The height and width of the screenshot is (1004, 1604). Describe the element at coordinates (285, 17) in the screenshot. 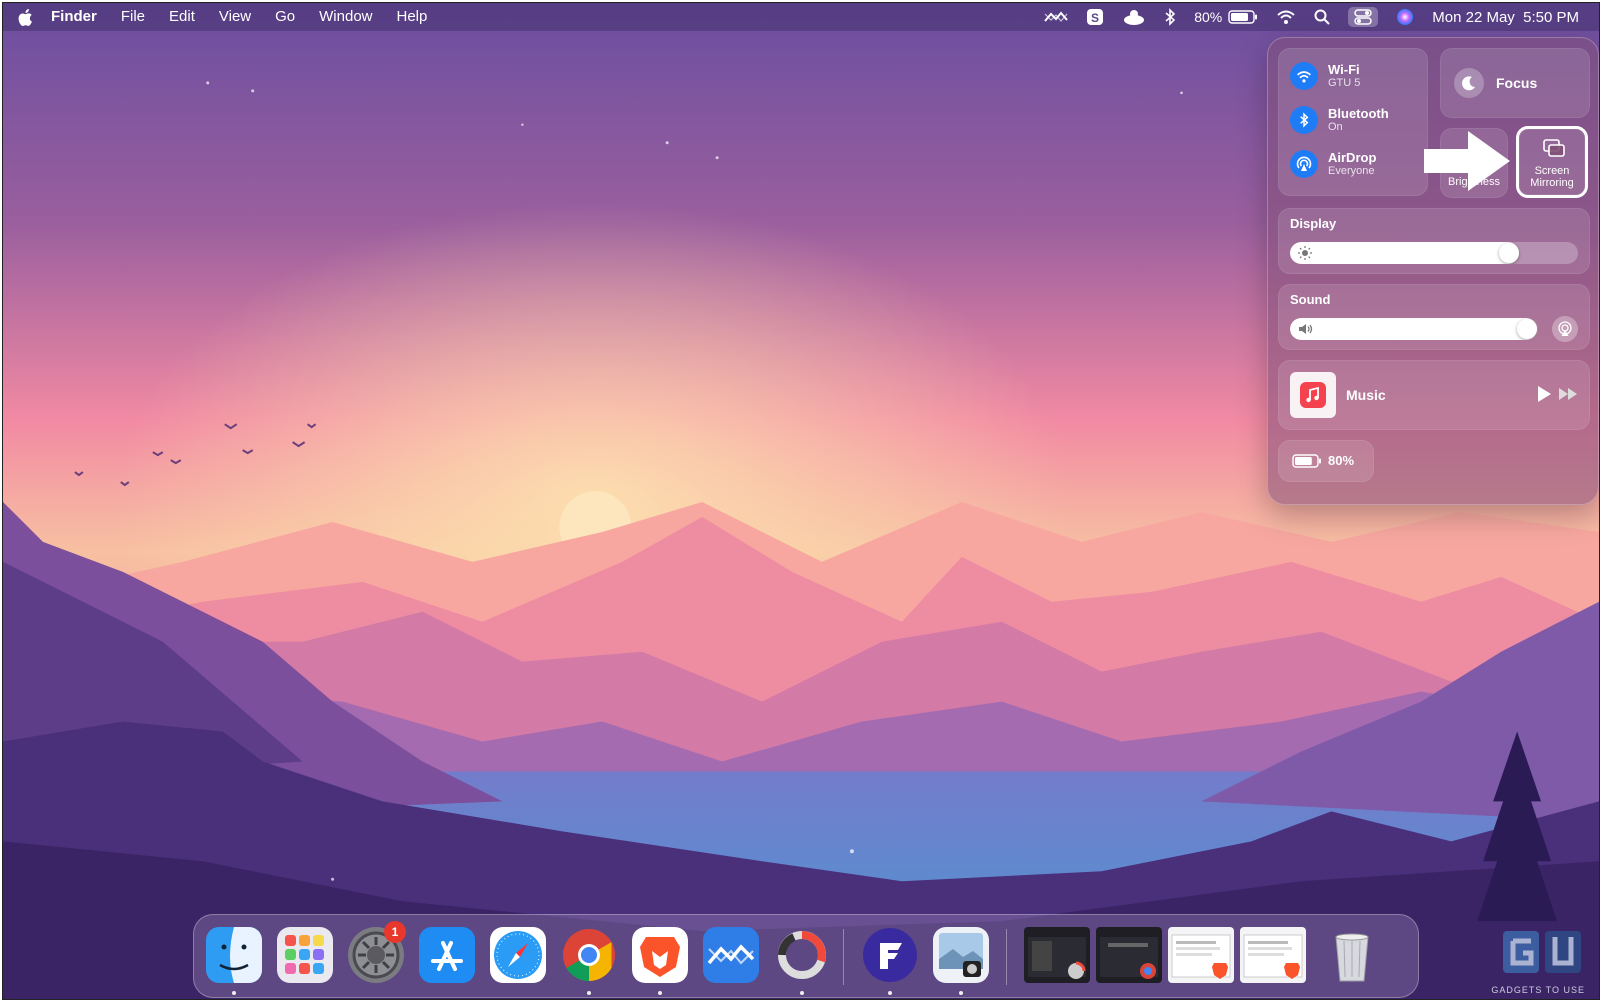

I see `menu-go: Go` at that location.